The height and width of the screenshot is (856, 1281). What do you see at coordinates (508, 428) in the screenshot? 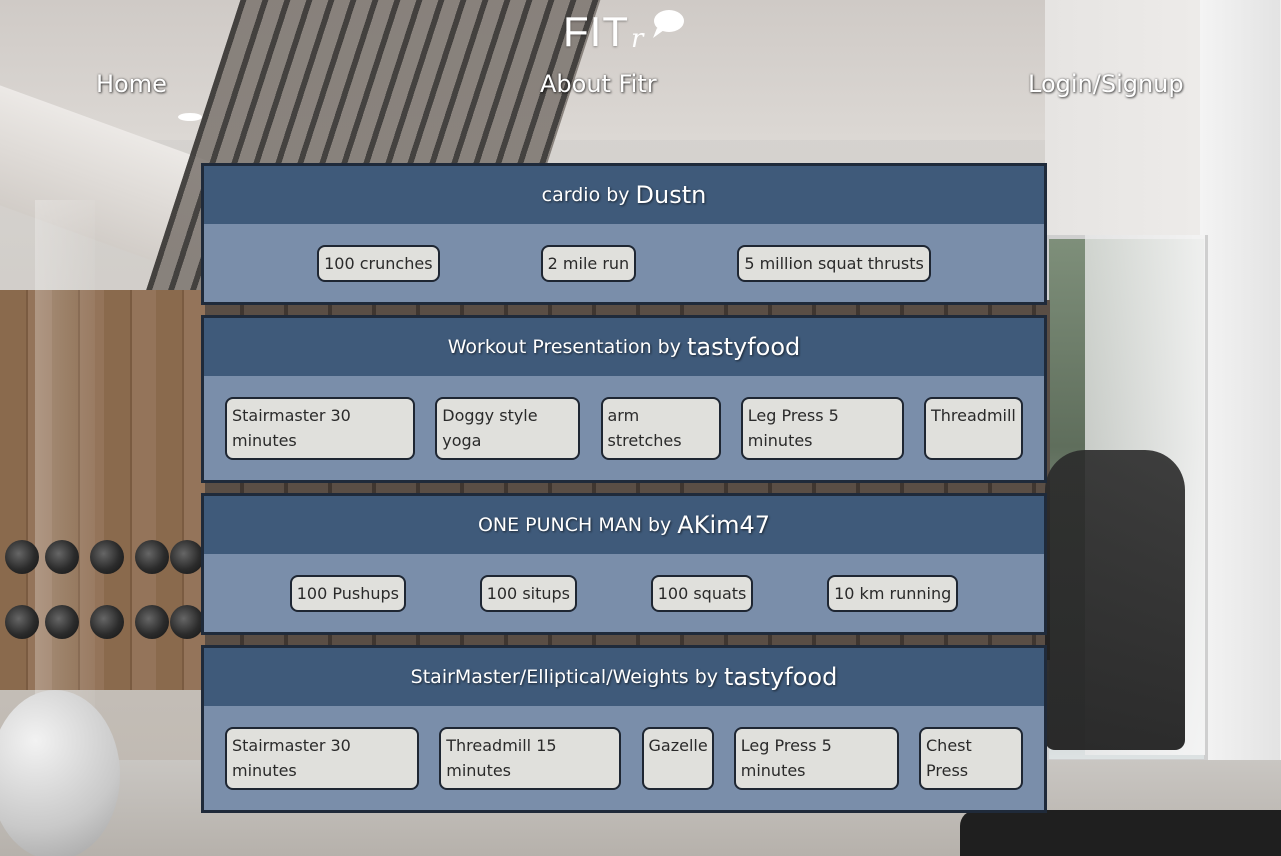
I see `exercise-chip: Doggy style yoga` at bounding box center [508, 428].